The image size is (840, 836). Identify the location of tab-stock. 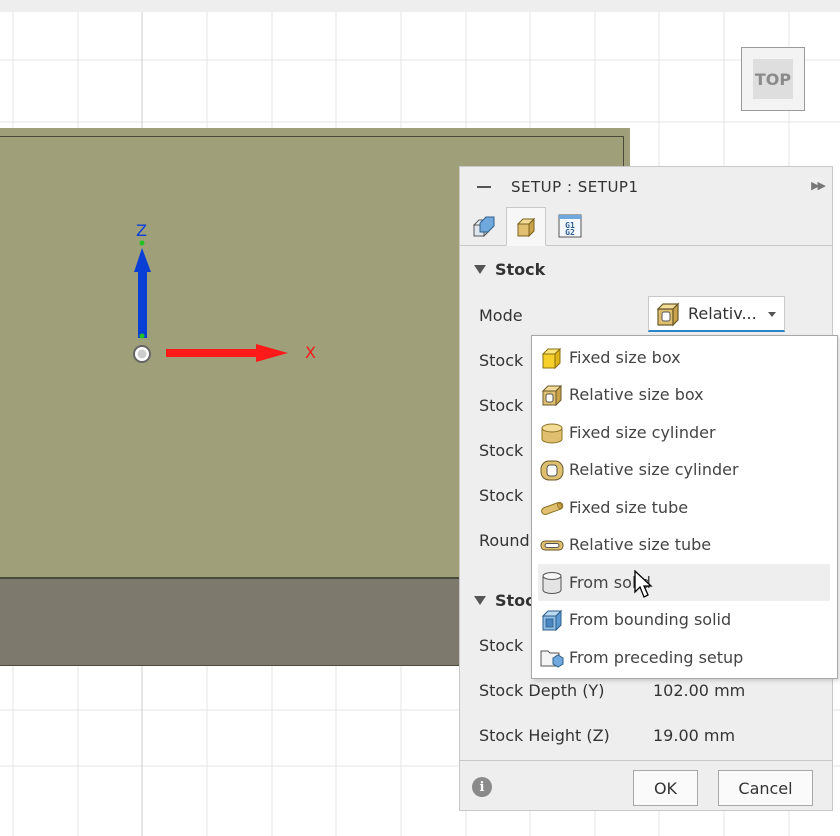
(526, 226).